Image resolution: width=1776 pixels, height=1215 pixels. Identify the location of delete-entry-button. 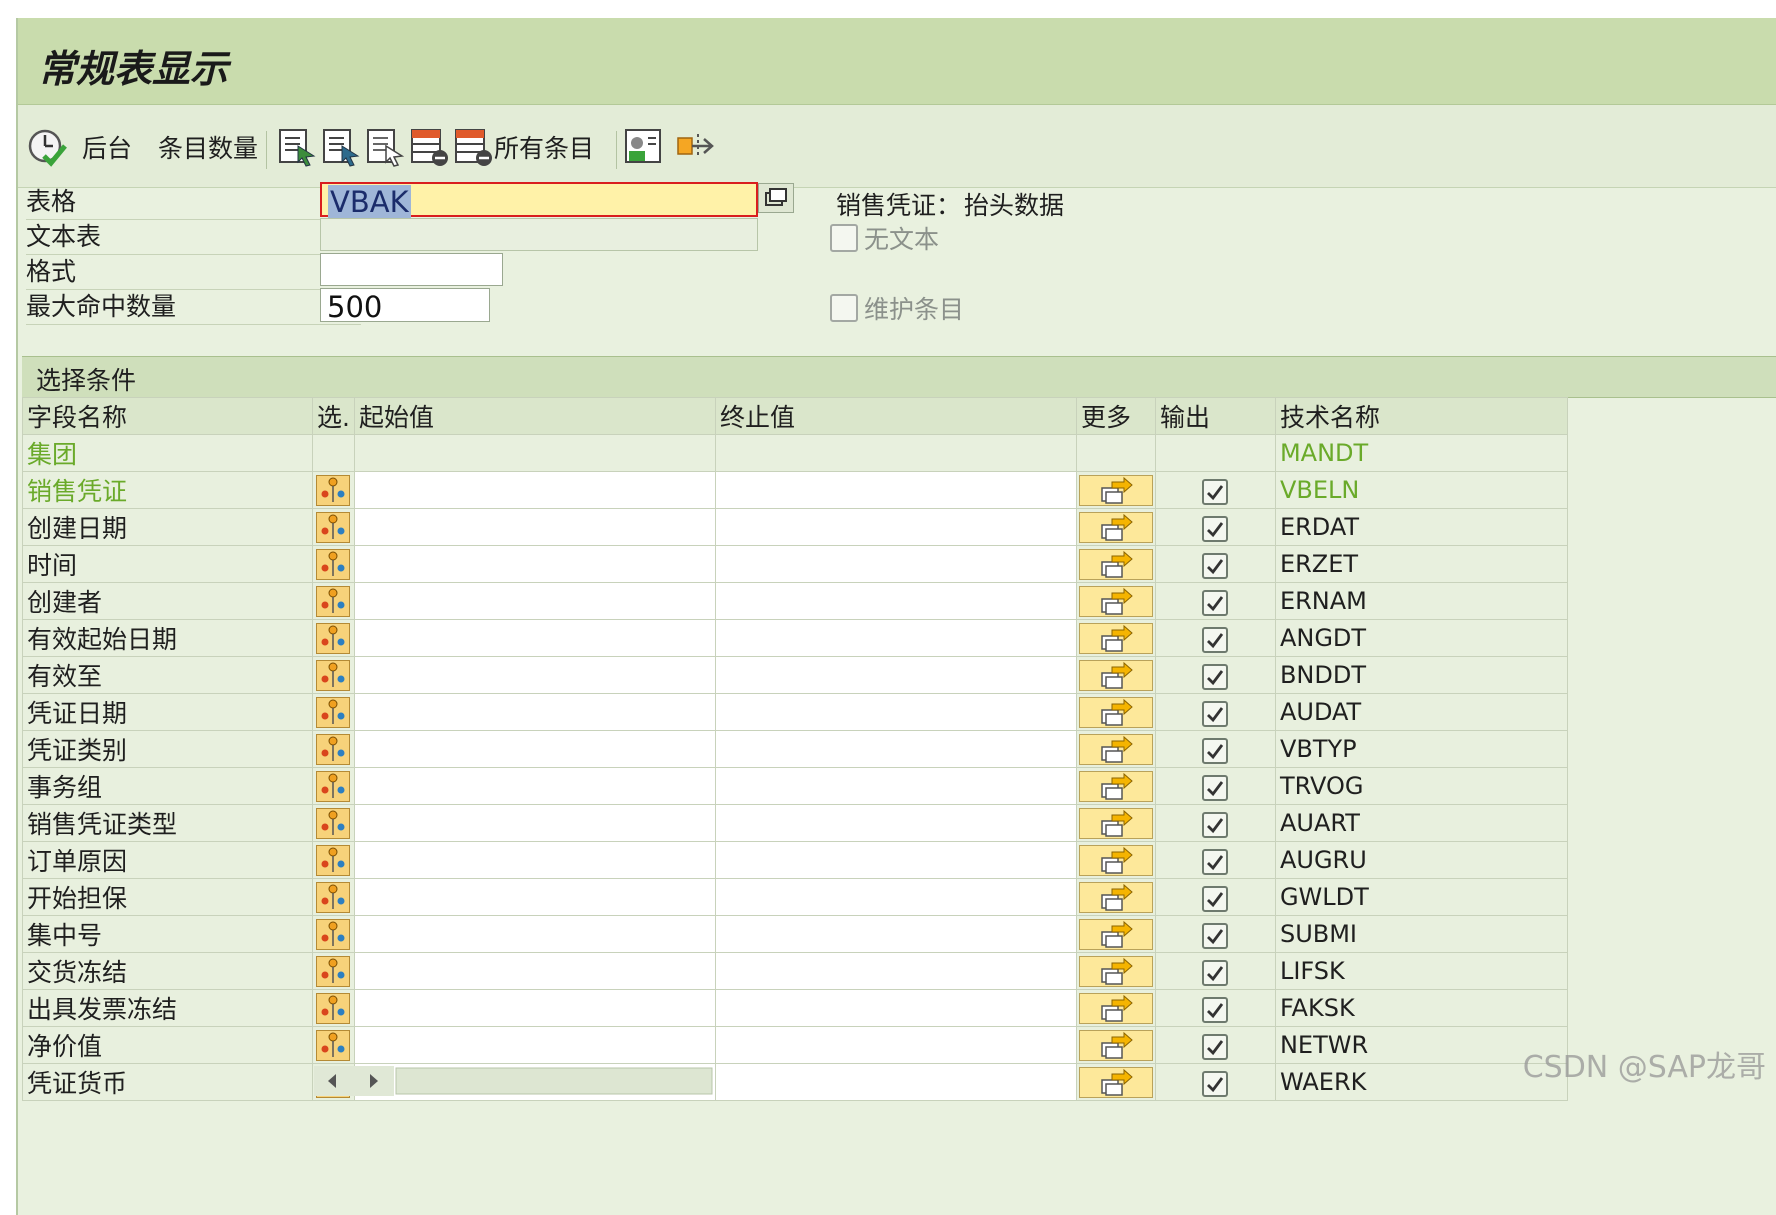
(429, 147).